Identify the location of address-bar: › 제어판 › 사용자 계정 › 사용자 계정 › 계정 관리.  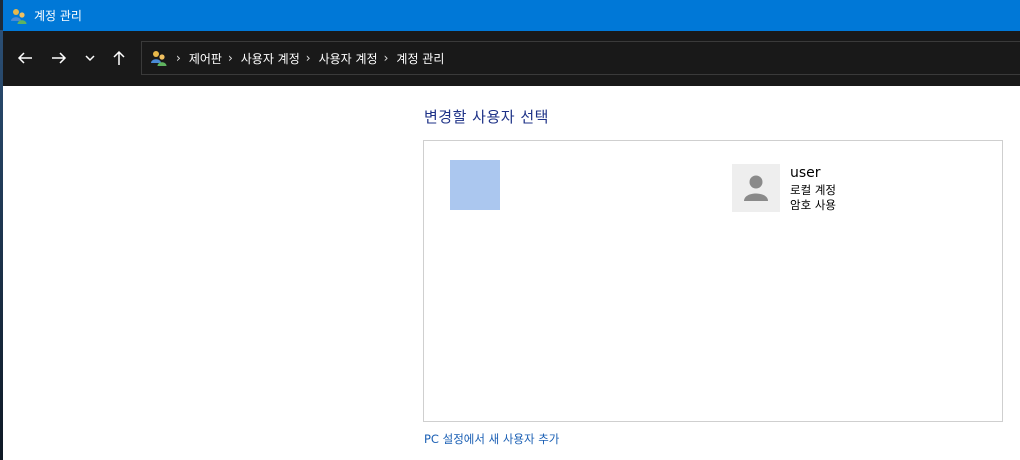
(580, 58).